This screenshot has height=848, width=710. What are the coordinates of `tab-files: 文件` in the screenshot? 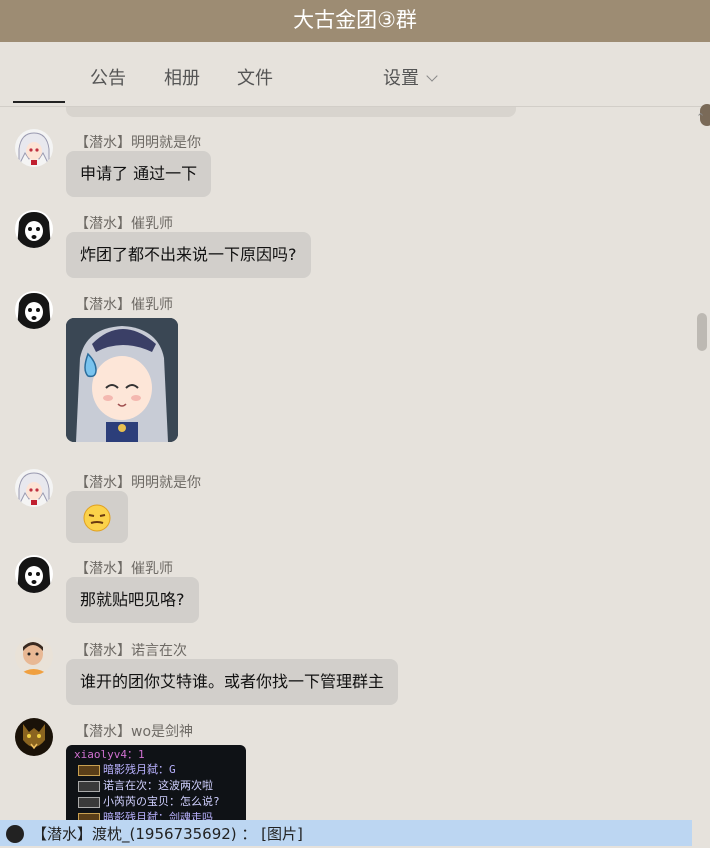 It's located at (255, 77).